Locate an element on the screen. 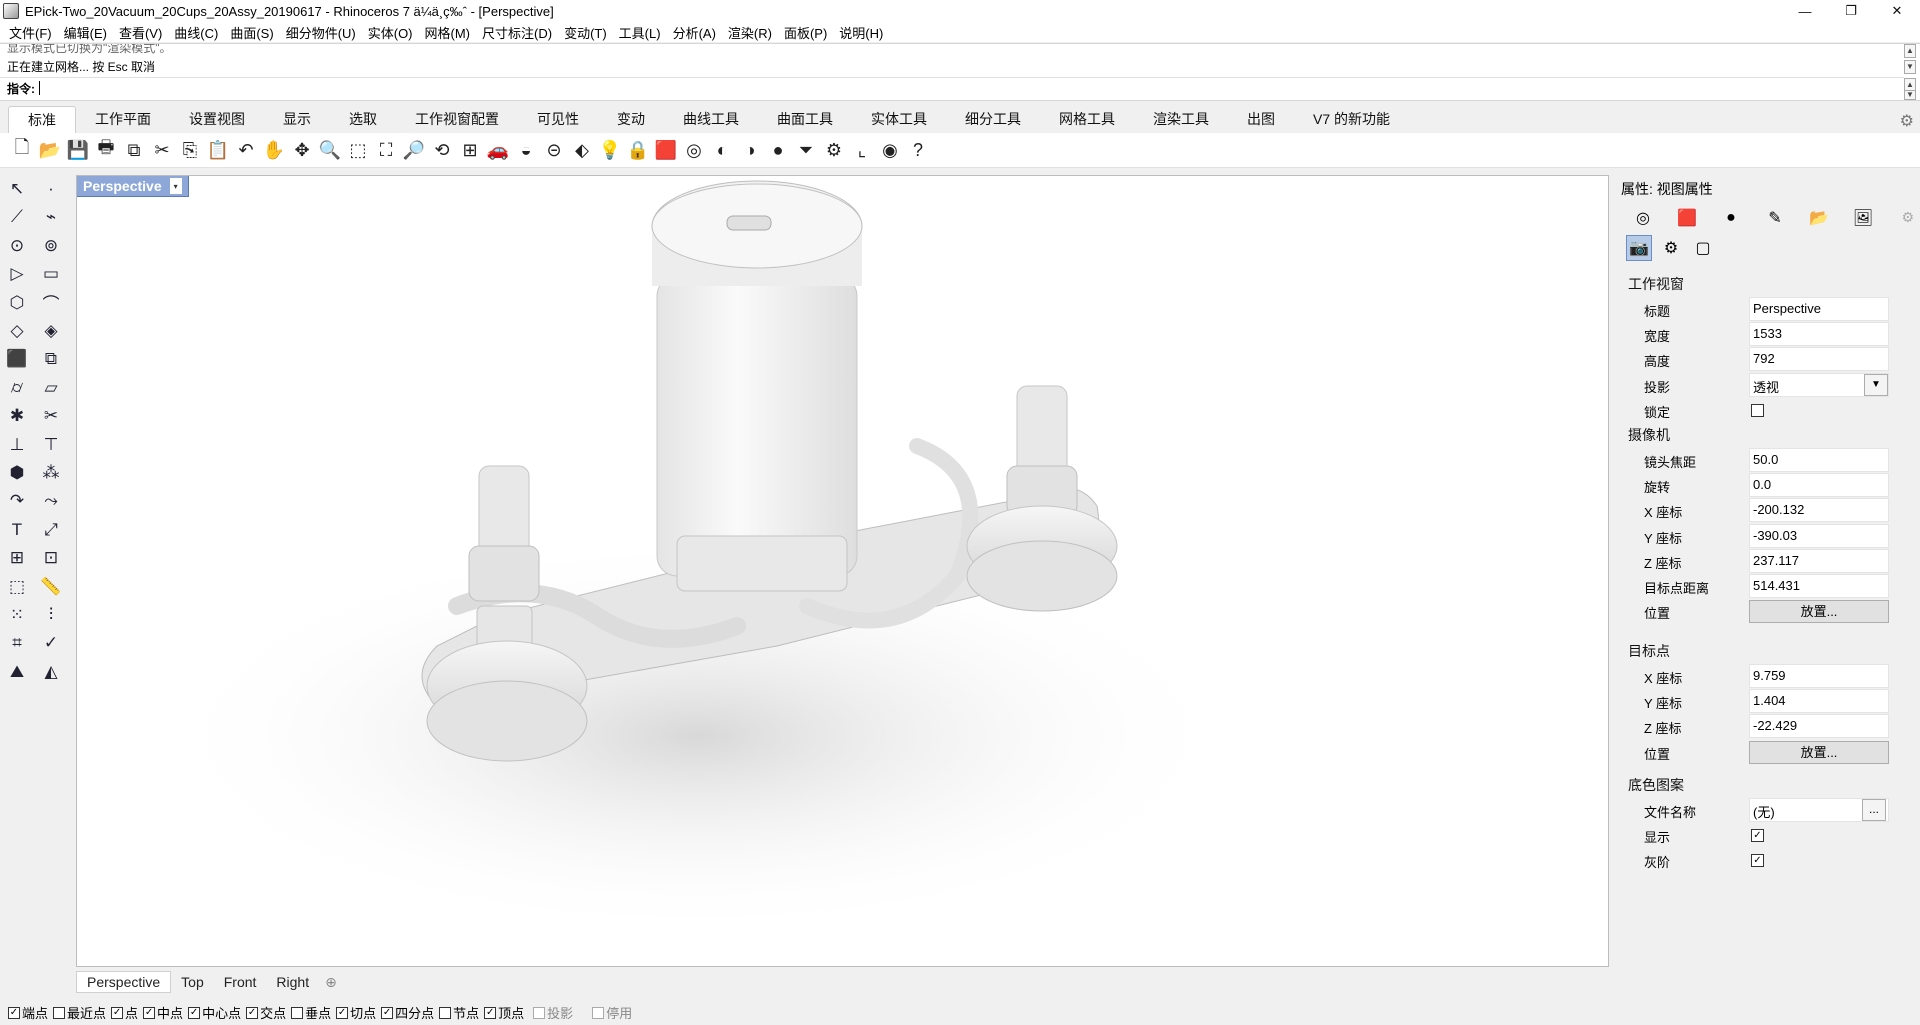  osnap-toggle: 垂点 is located at coordinates (311, 1012).